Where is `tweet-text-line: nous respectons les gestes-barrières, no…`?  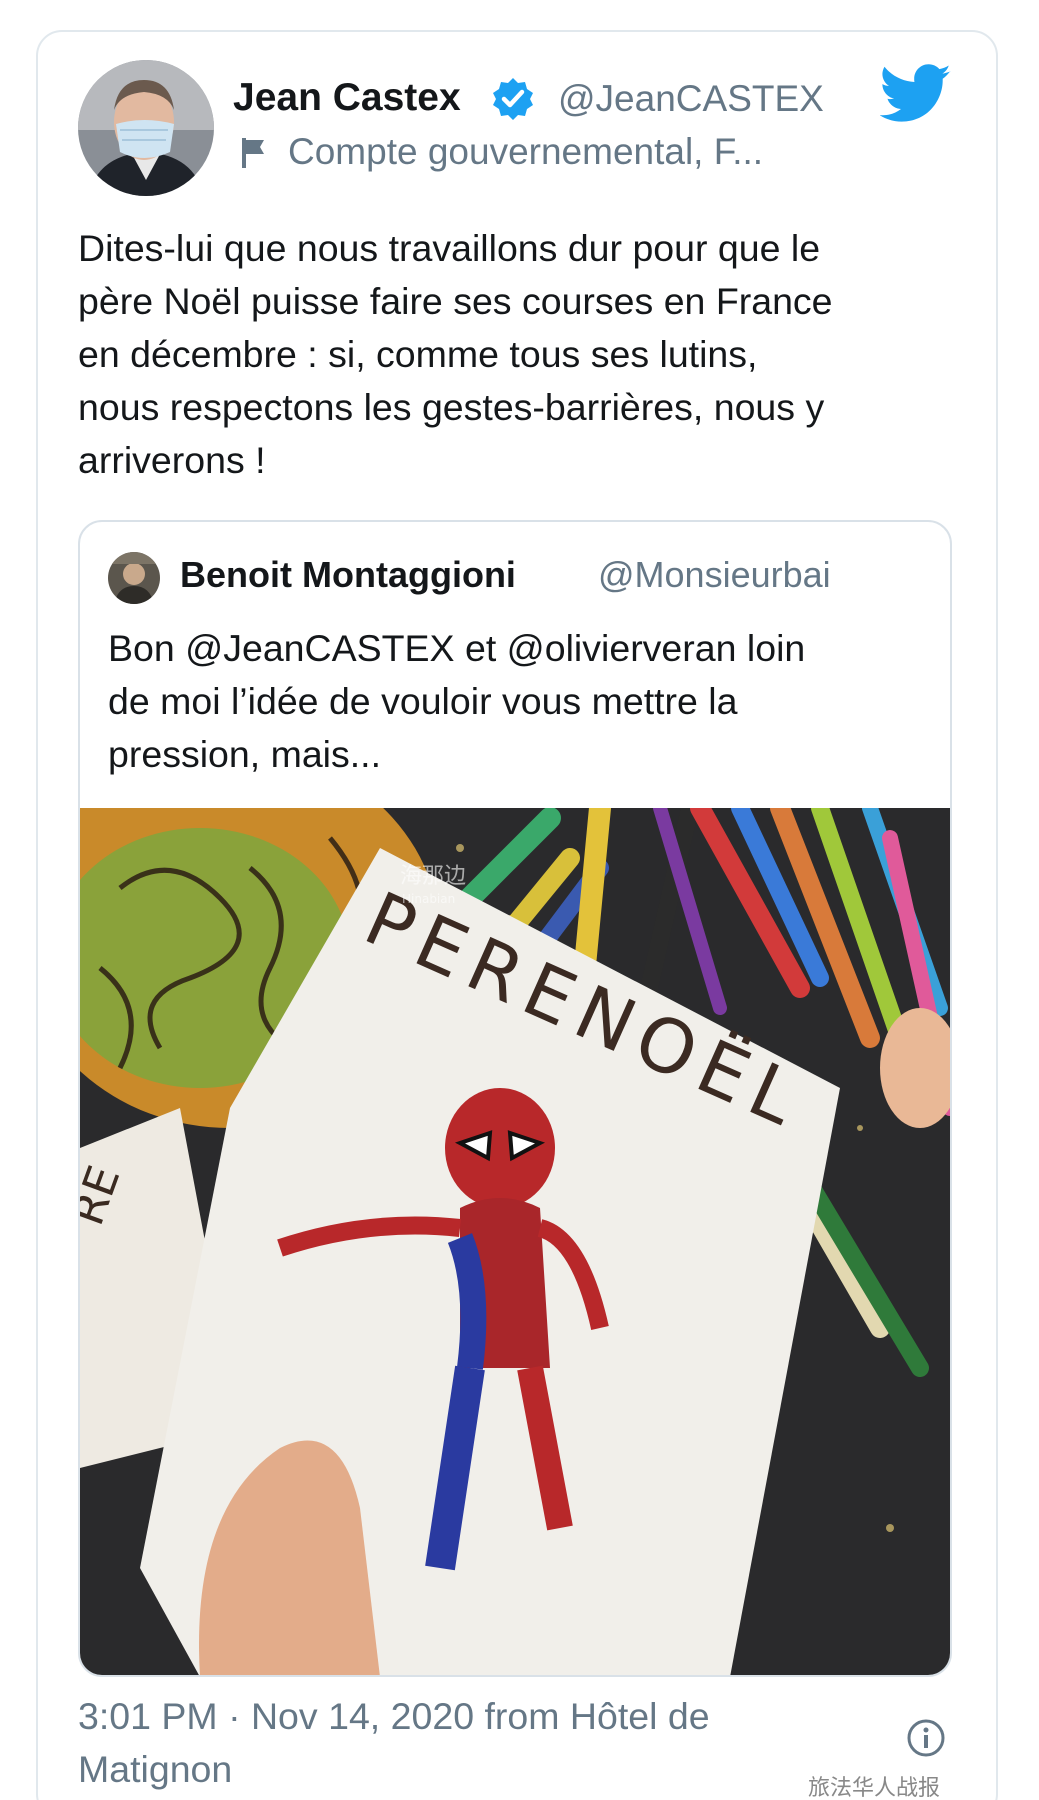
tweet-text-line: nous respectons les gestes-barrières, no… is located at coordinates (451, 407).